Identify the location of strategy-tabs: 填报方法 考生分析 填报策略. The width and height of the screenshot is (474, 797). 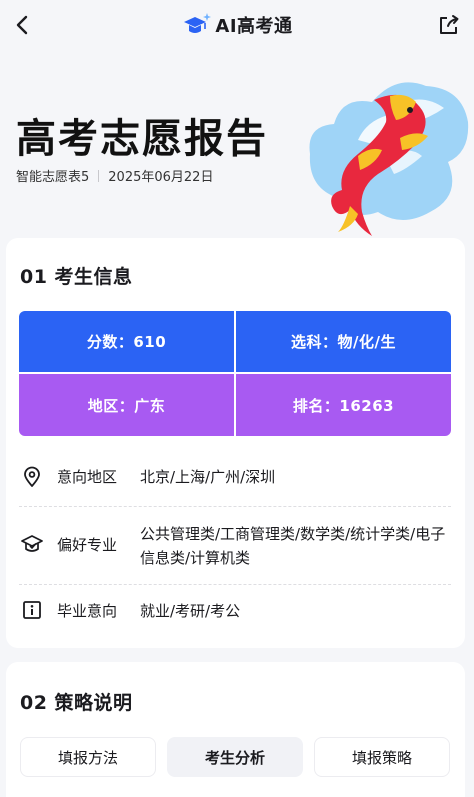
(235, 757).